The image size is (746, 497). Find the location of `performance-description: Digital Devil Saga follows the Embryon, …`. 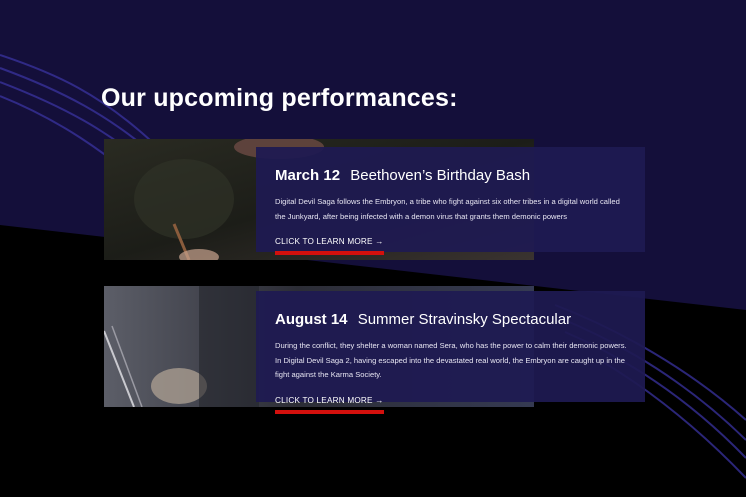

performance-description: Digital Devil Saga follows the Embryon, … is located at coordinates (447, 209).